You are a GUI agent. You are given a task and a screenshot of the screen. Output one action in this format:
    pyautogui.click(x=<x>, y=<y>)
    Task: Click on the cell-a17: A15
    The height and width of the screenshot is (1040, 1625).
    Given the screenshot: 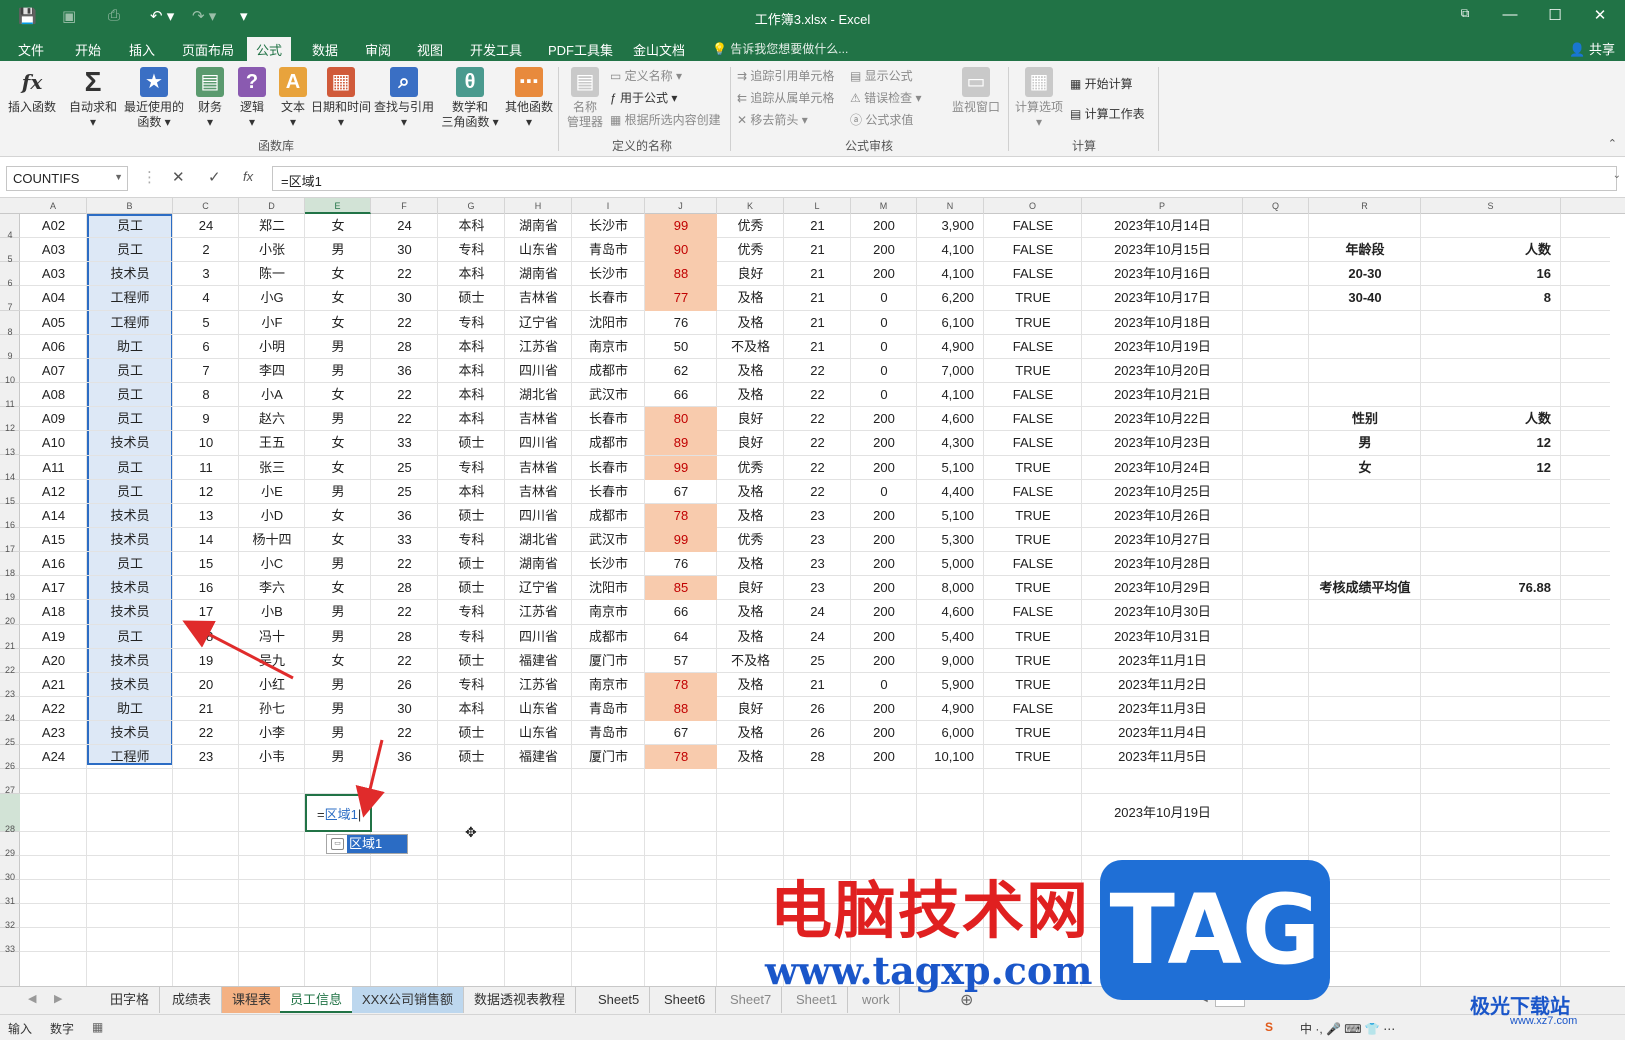 What is the action you would take?
    pyautogui.click(x=53, y=540)
    